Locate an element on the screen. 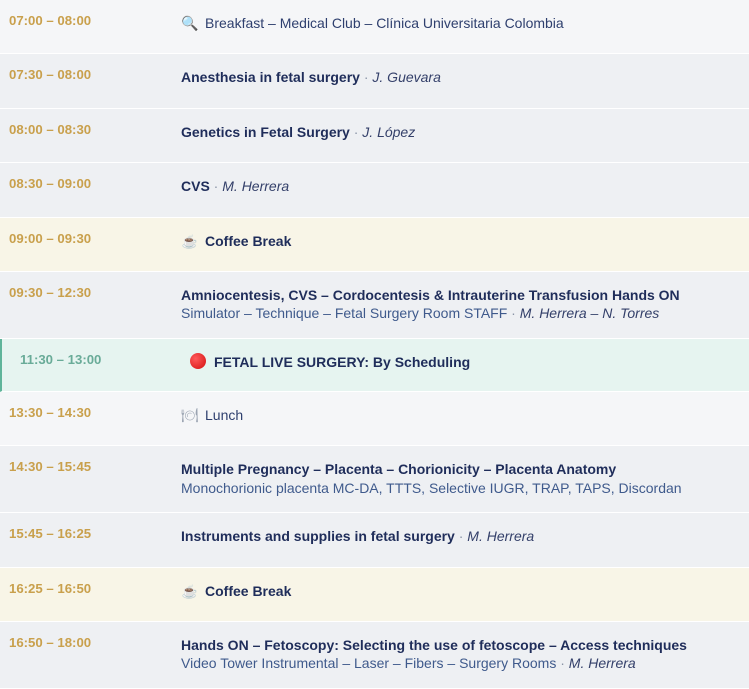 Image resolution: width=749 pixels, height=689 pixels. schedule-row-coffee-break-2: 16:25 – 16:50 ☕ Coffee Break is located at coordinates (374, 595).